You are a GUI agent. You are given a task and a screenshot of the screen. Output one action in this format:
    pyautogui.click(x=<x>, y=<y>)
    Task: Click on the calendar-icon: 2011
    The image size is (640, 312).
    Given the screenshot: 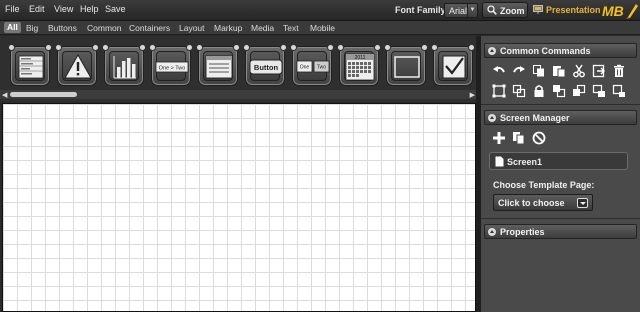 What is the action you would take?
    pyautogui.click(x=360, y=67)
    